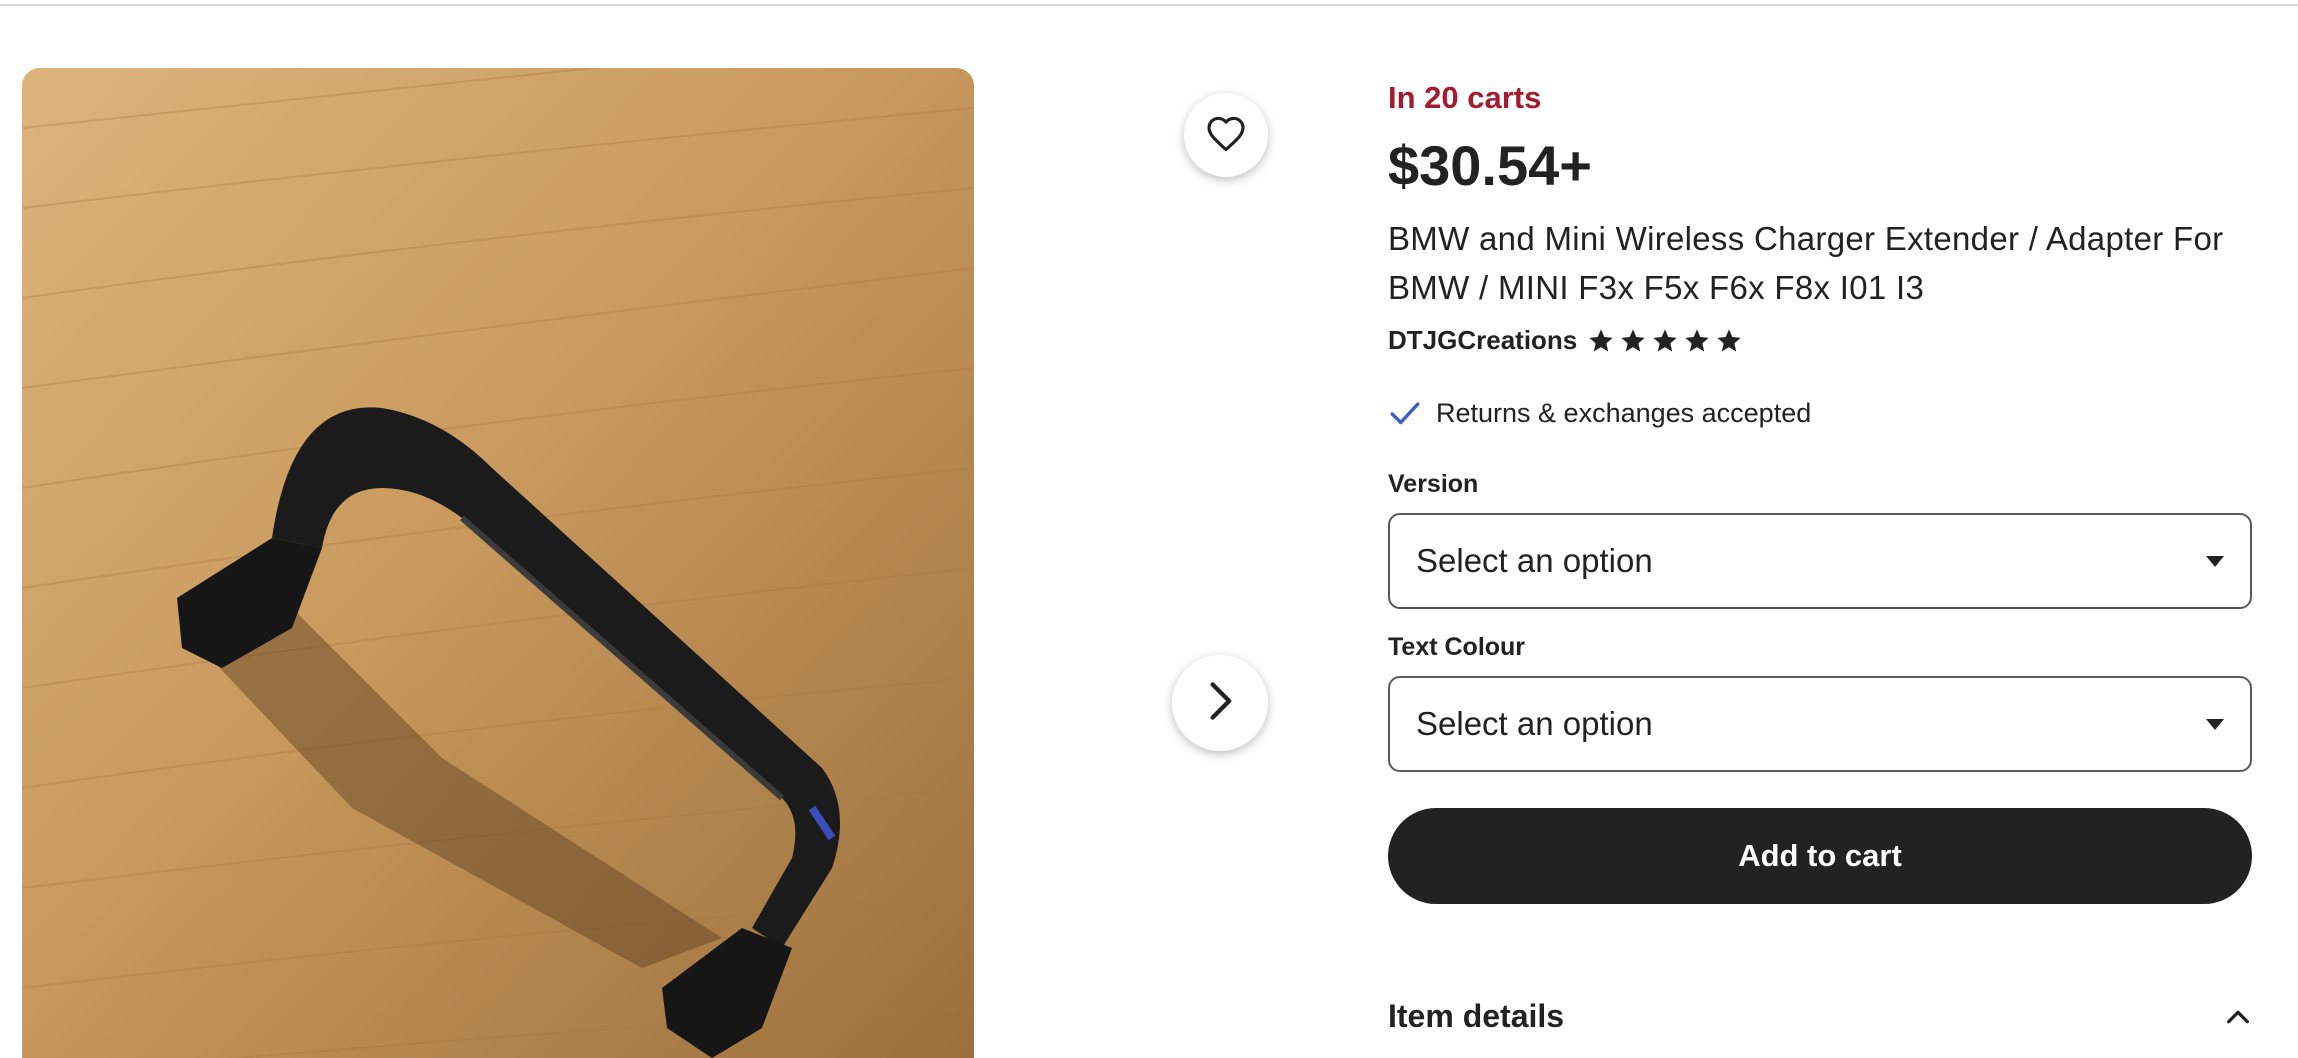  I want to click on star-rating, so click(1665, 341).